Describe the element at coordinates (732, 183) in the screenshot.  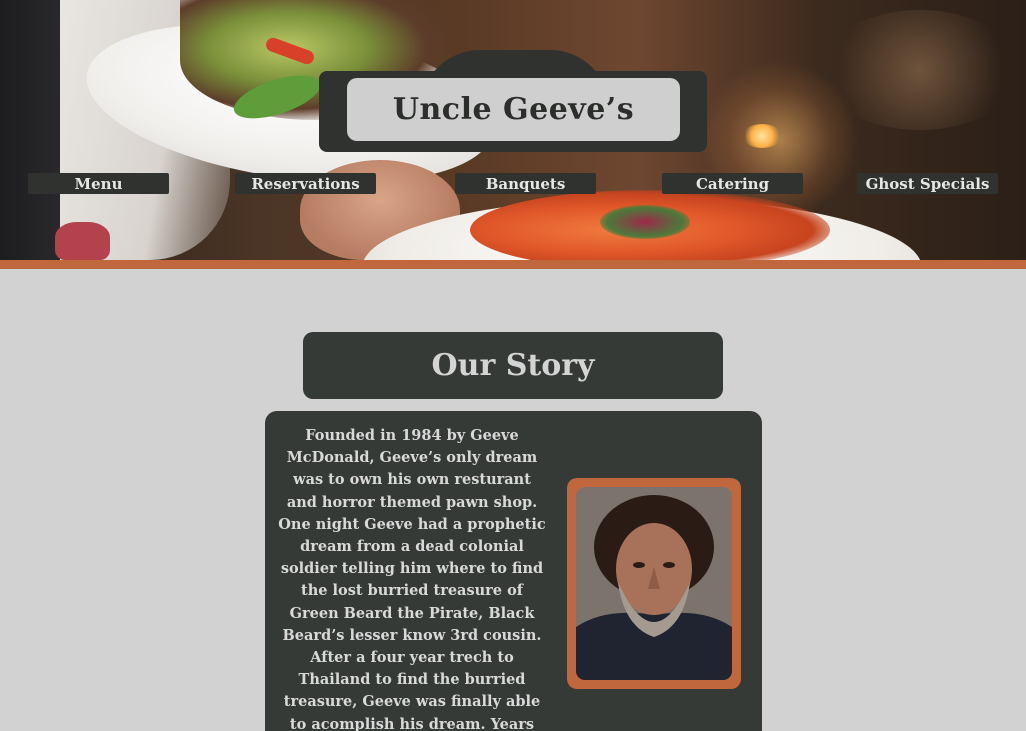
I see `nav-catering-button: Catering` at that location.